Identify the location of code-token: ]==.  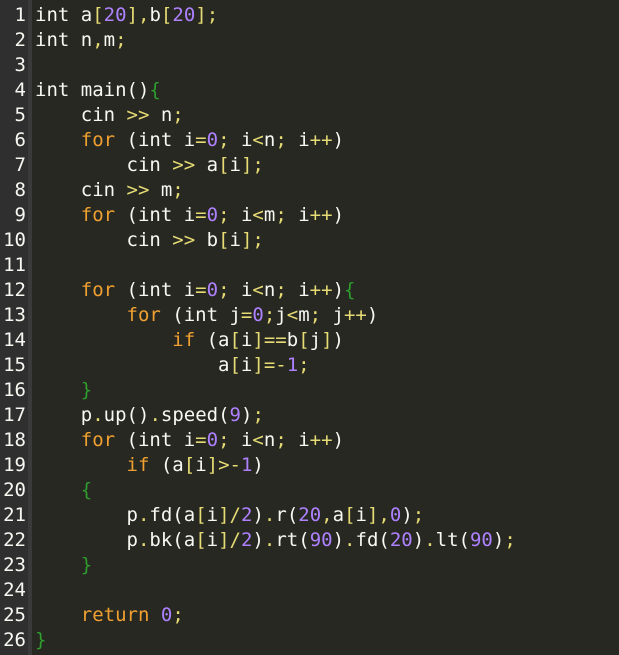
(269, 340).